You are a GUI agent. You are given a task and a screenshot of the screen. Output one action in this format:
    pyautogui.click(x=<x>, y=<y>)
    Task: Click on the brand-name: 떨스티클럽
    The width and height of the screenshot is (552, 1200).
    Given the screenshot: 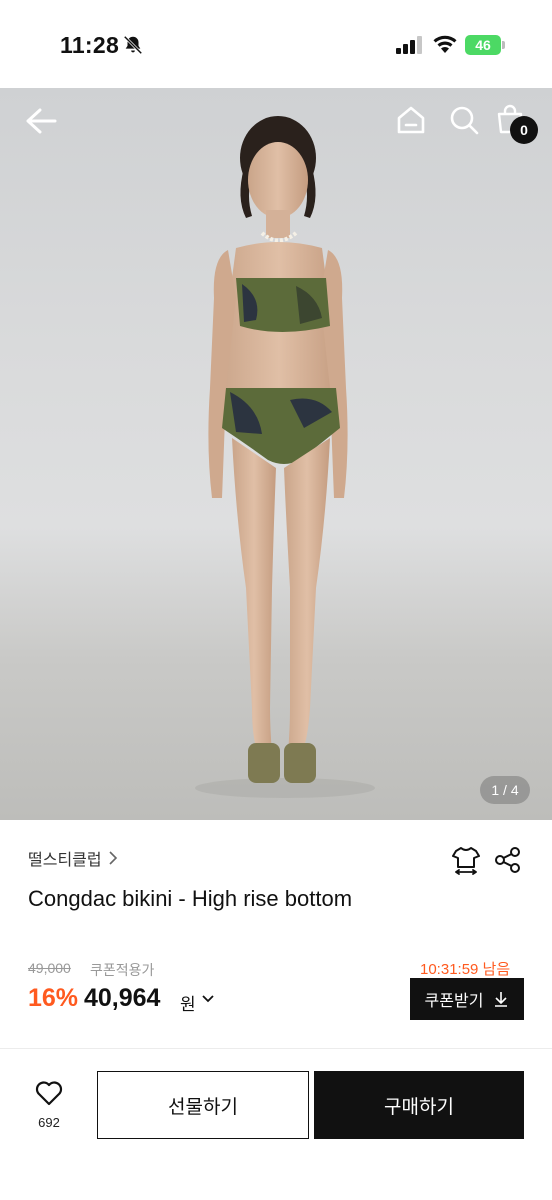 What is the action you would take?
    pyautogui.click(x=65, y=860)
    